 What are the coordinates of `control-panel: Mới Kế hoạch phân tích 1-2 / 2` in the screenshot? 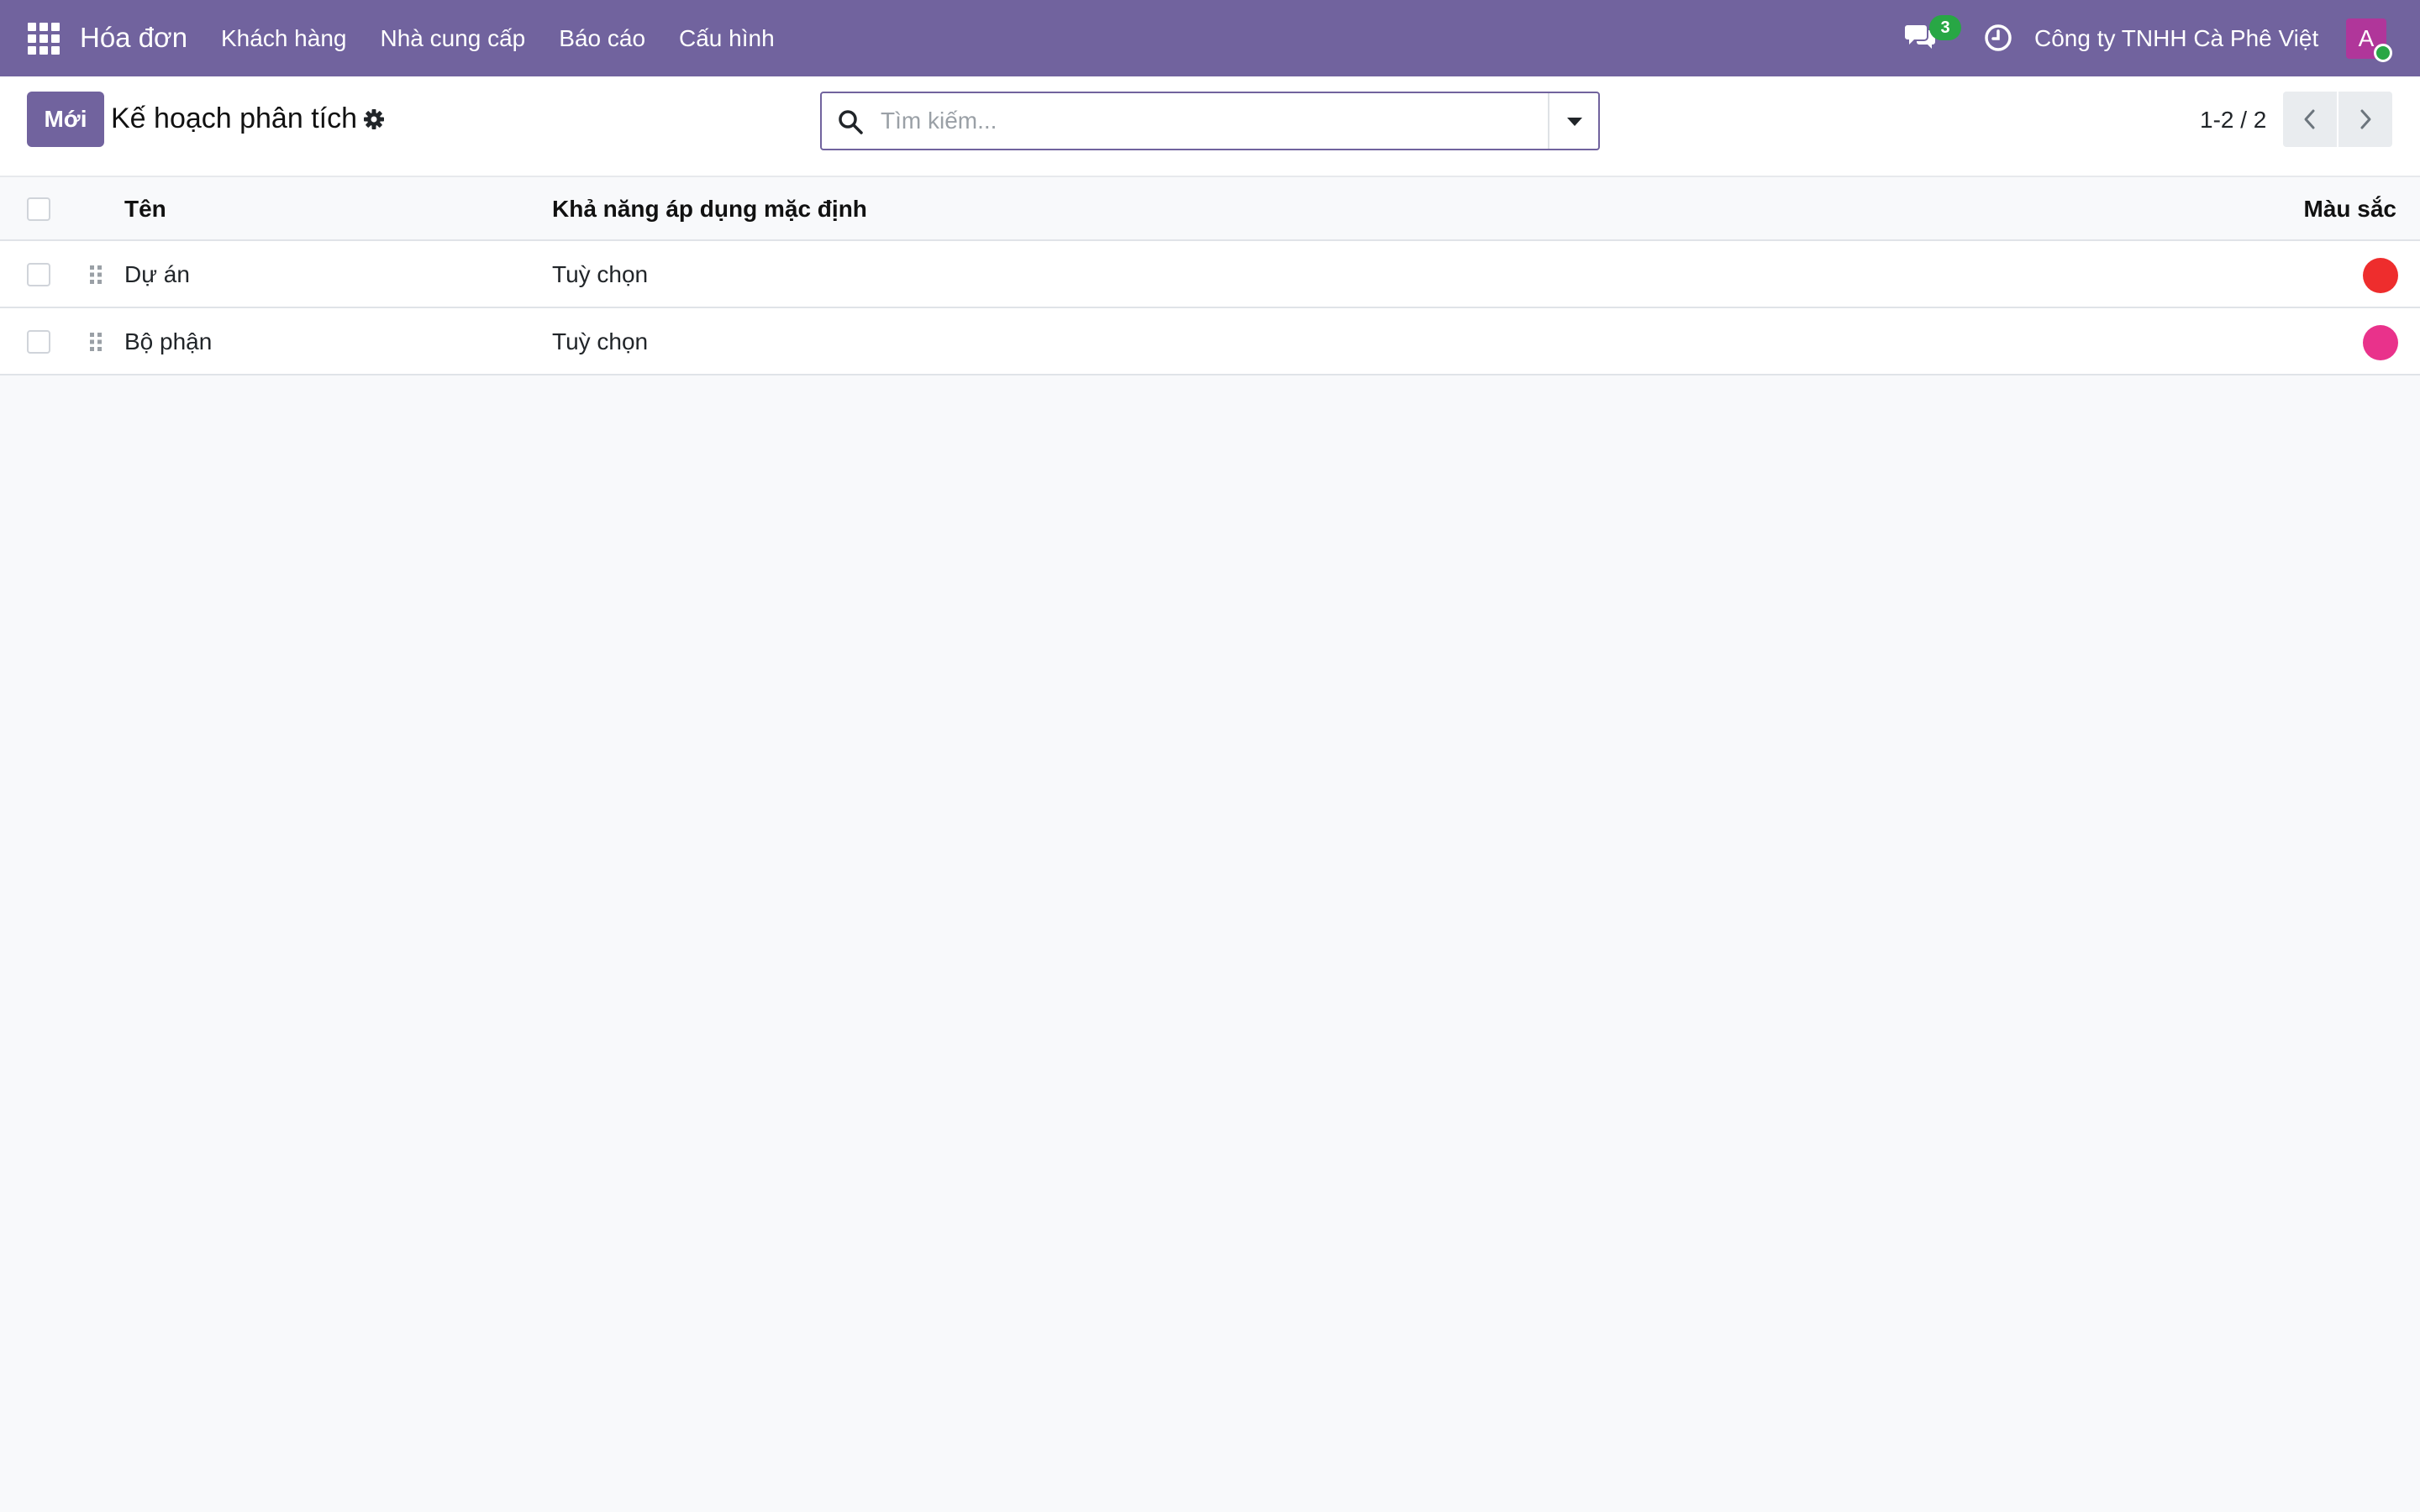 It's located at (1210, 126).